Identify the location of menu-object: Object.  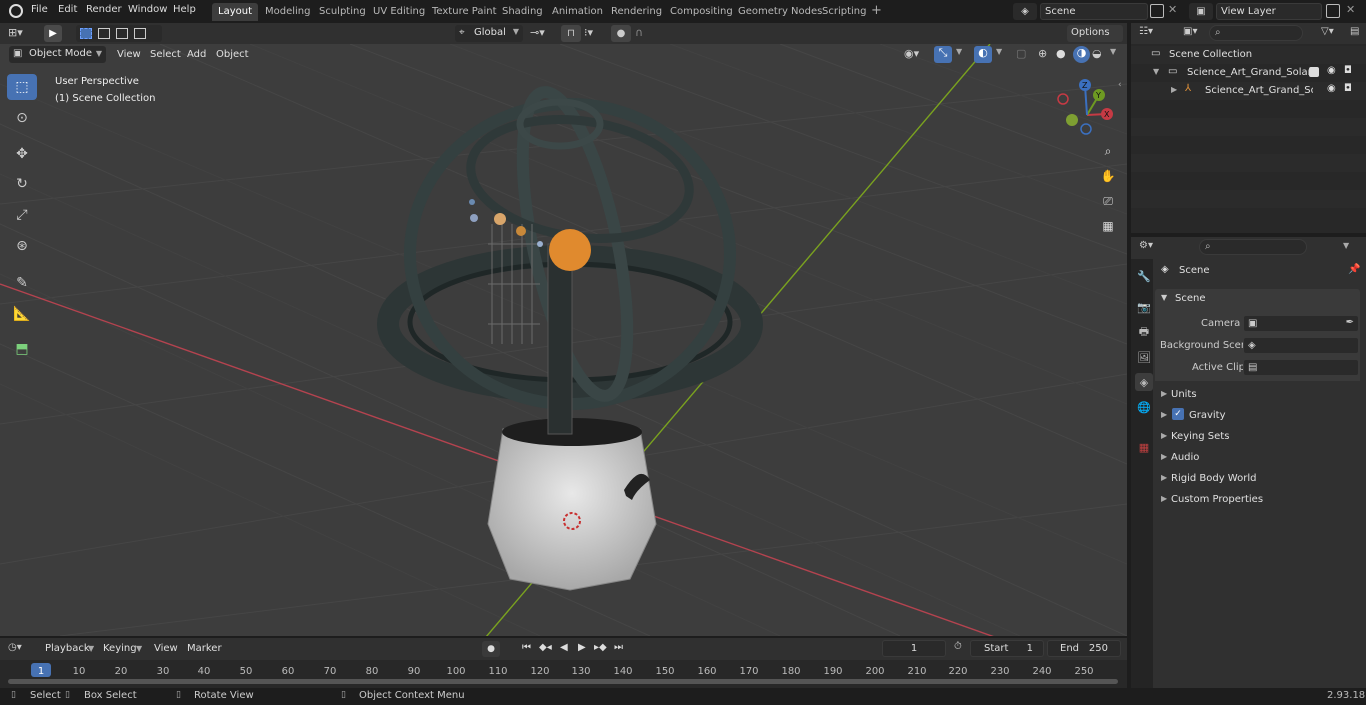
(232, 54).